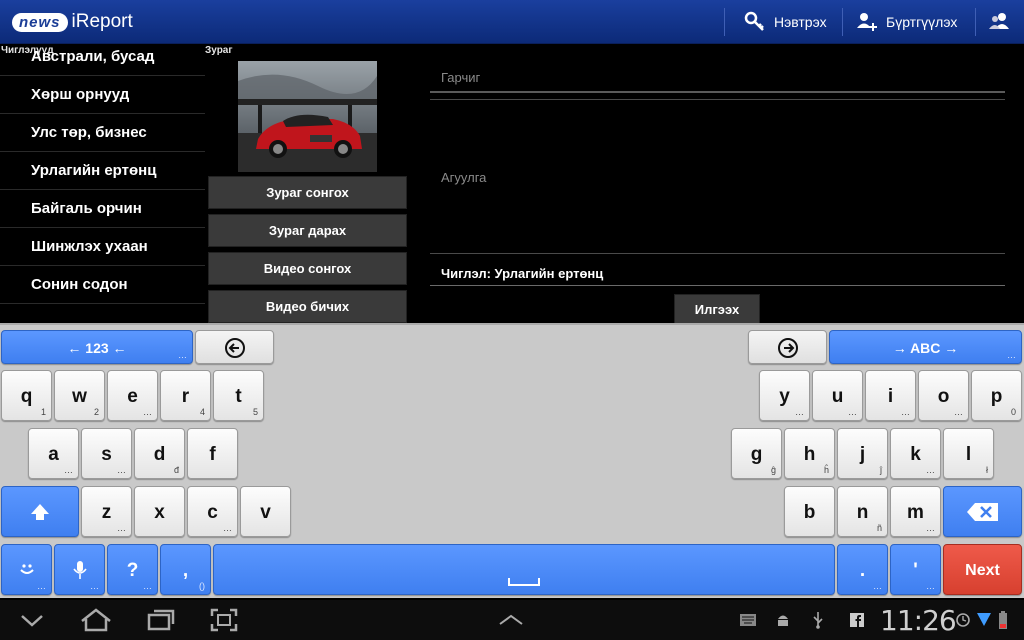 The image size is (1024, 640). I want to click on alpha-mode-label: → ABC →, so click(925, 348).